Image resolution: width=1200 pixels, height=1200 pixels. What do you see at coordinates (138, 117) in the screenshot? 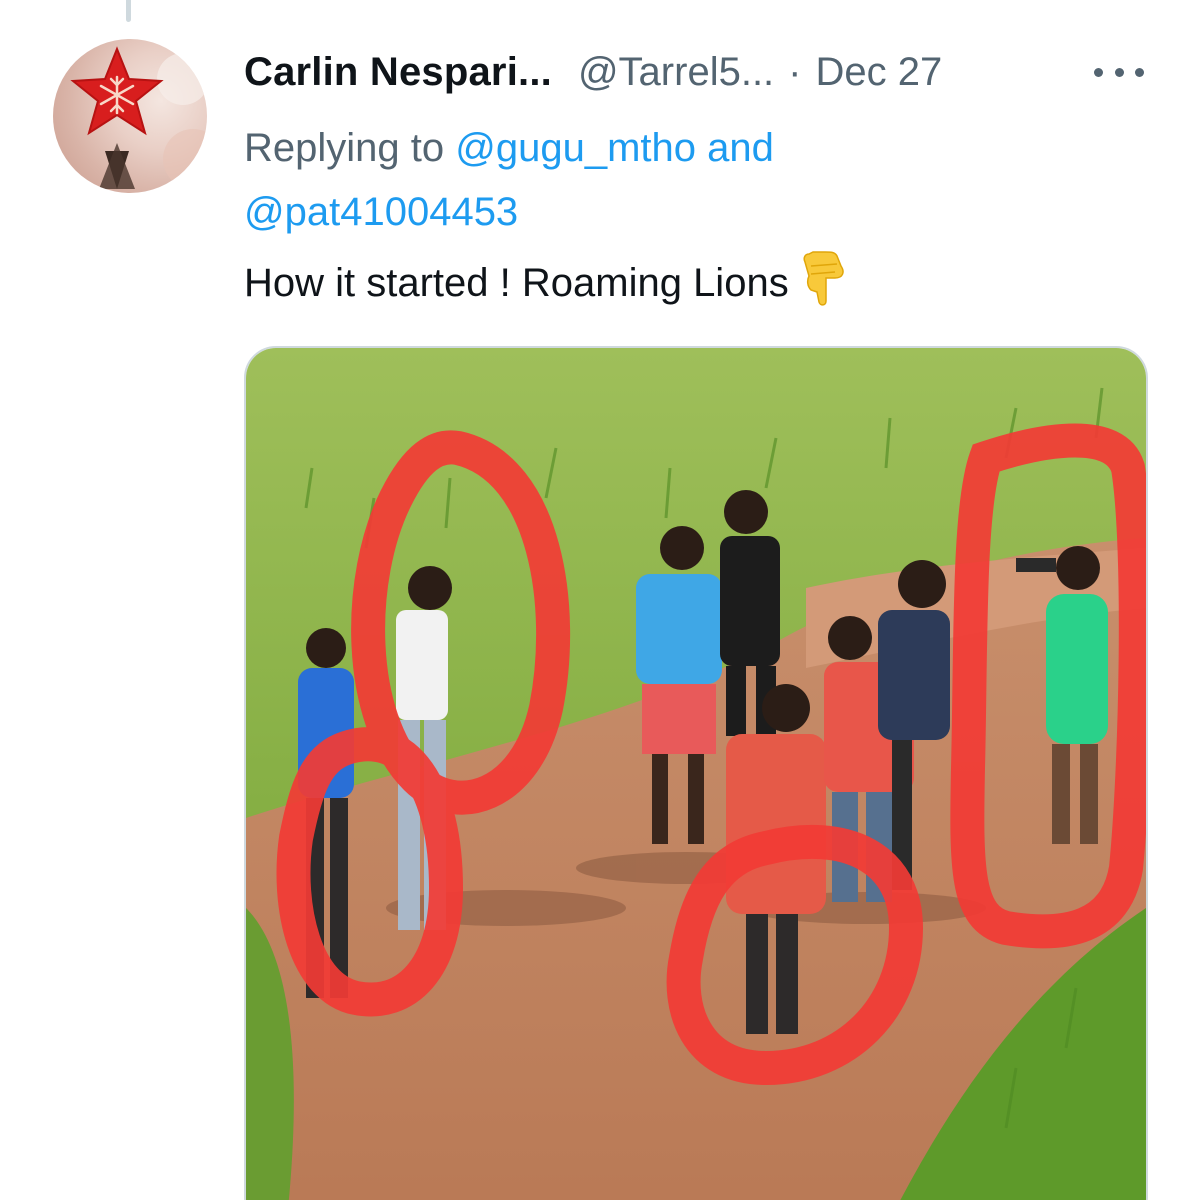
I see `christmas-star-icon` at bounding box center [138, 117].